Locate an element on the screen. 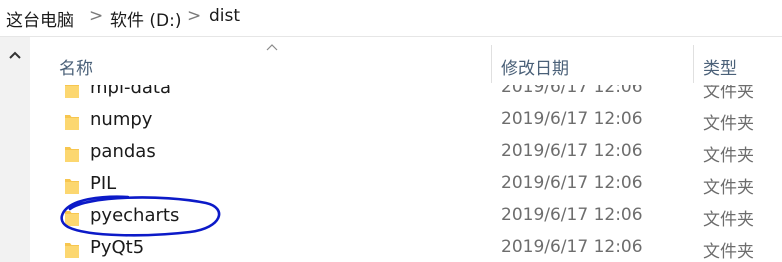  breadcrumb-item-this-pc: 这台电脑 is located at coordinates (40, 18).